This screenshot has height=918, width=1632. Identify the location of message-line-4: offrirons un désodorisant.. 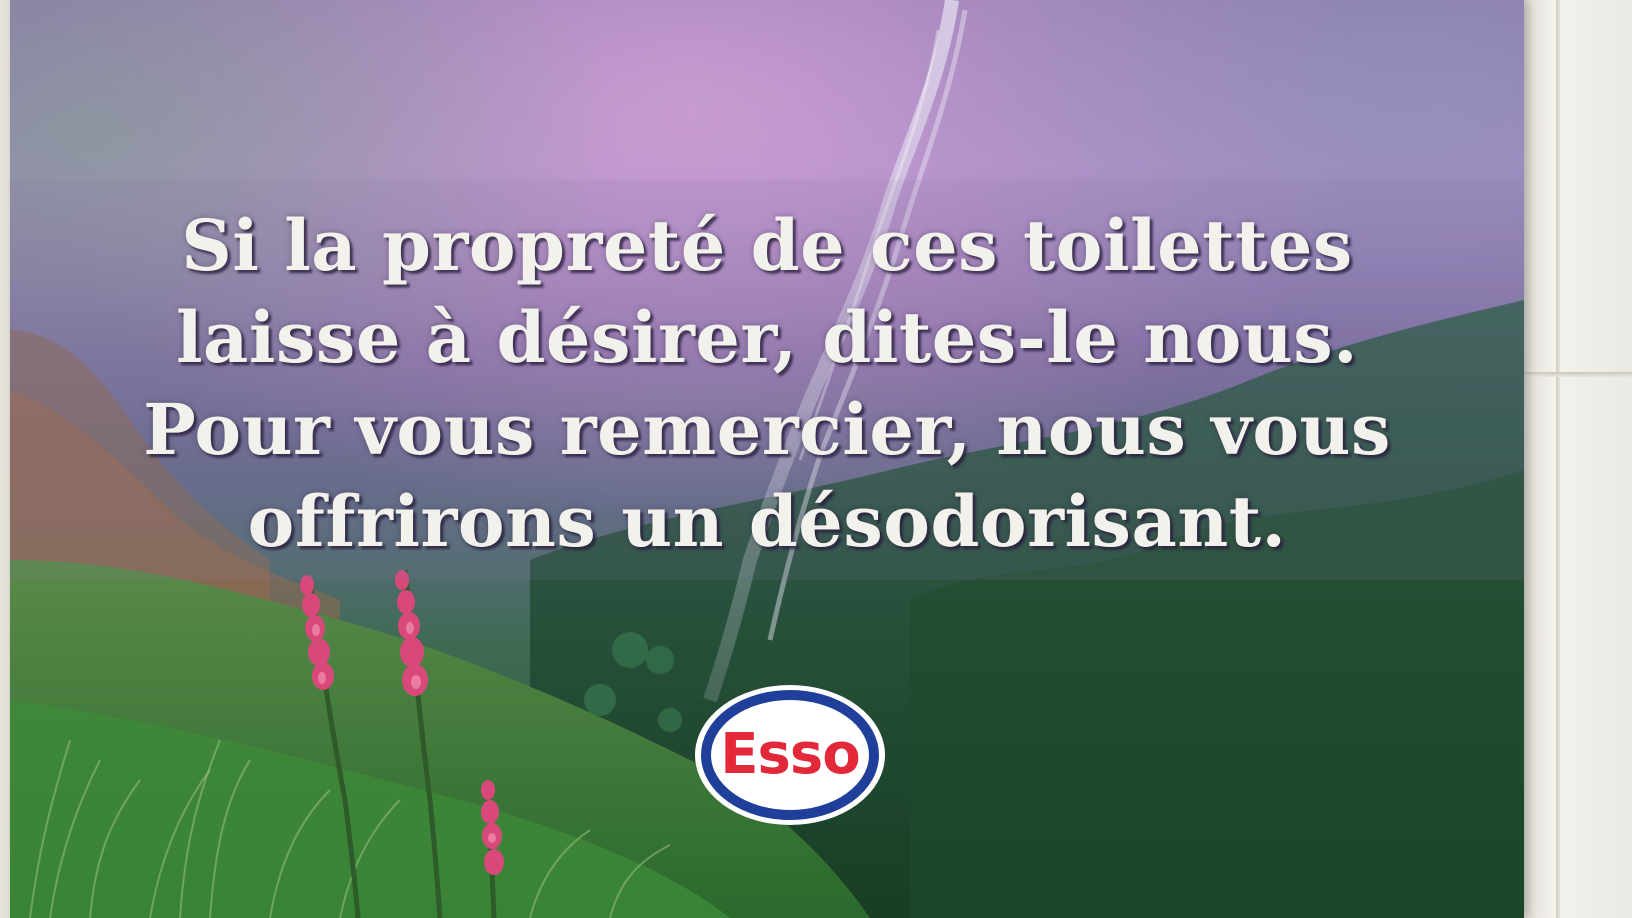
(767, 521).